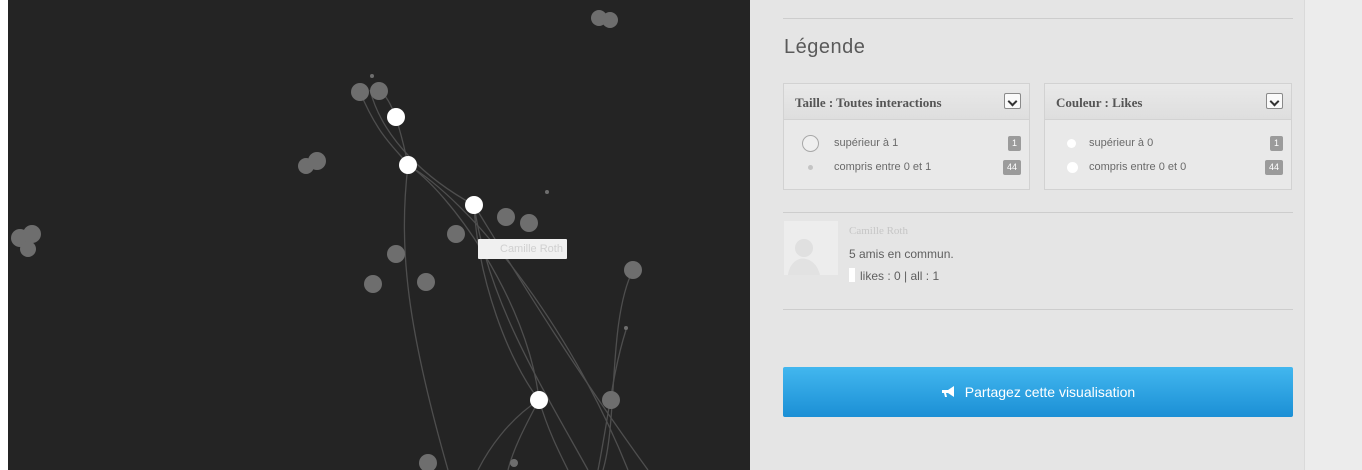  What do you see at coordinates (900, 276) in the screenshot?
I see `interaction-stats: likes : 0 | all : 1` at bounding box center [900, 276].